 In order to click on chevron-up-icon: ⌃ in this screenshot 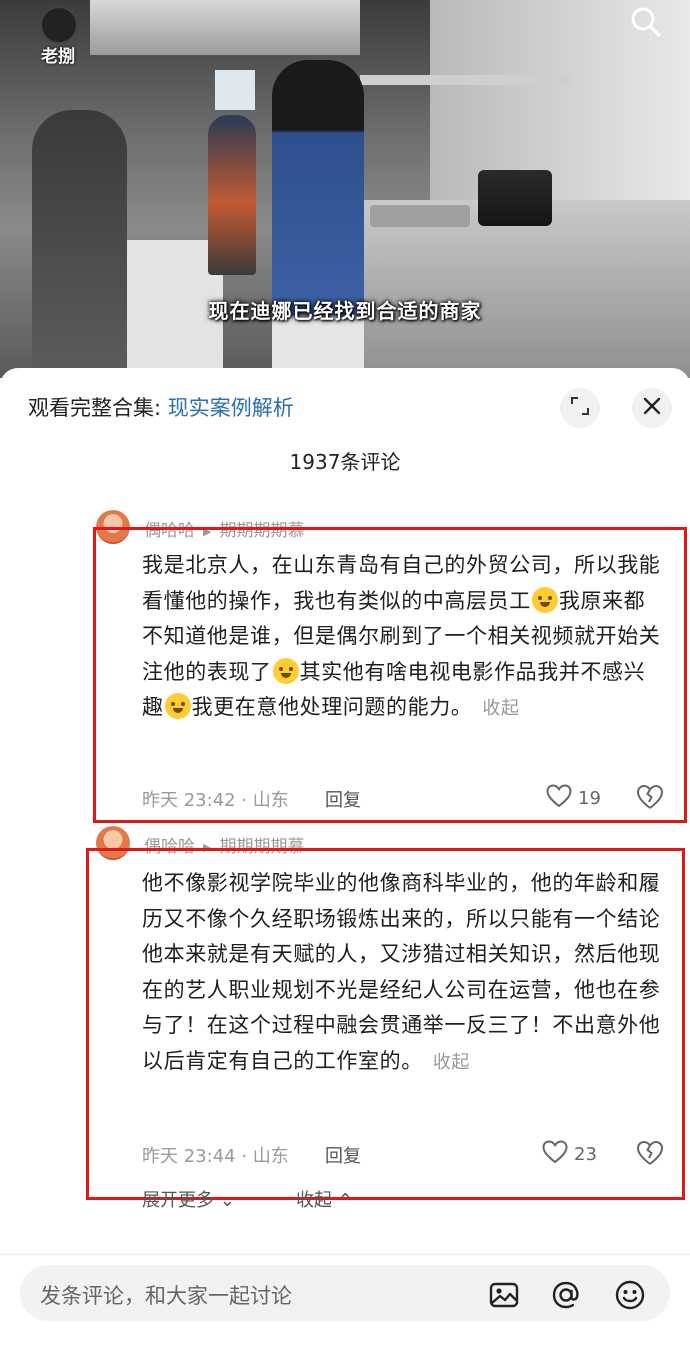, I will do `click(342, 1200)`.